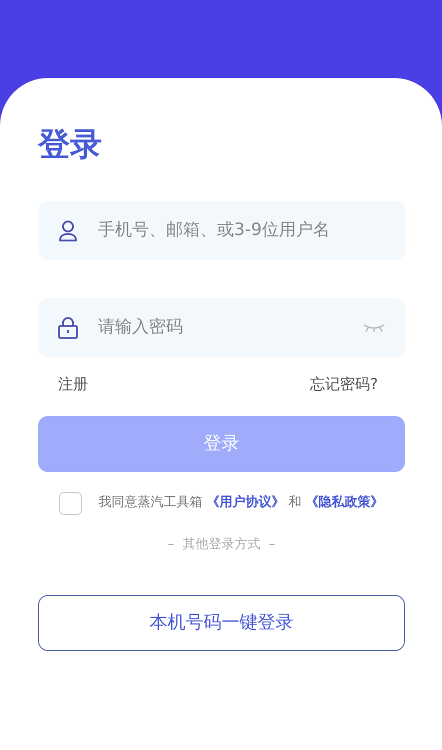 Image resolution: width=442 pixels, height=750 pixels. I want to click on page-title: 登录, so click(70, 144).